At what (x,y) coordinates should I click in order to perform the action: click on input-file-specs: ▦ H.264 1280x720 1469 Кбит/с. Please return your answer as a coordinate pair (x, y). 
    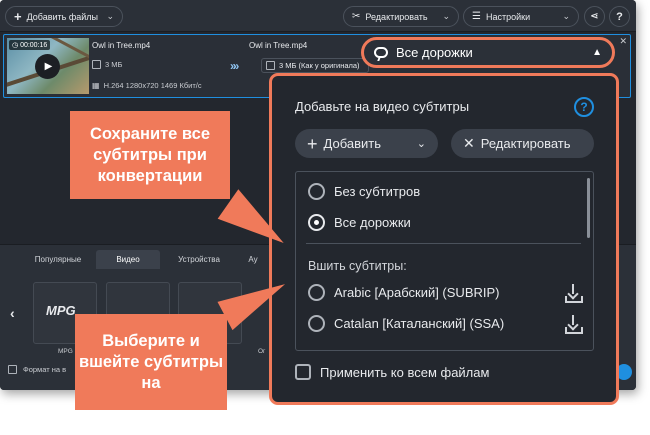
    Looking at the image, I should click on (147, 85).